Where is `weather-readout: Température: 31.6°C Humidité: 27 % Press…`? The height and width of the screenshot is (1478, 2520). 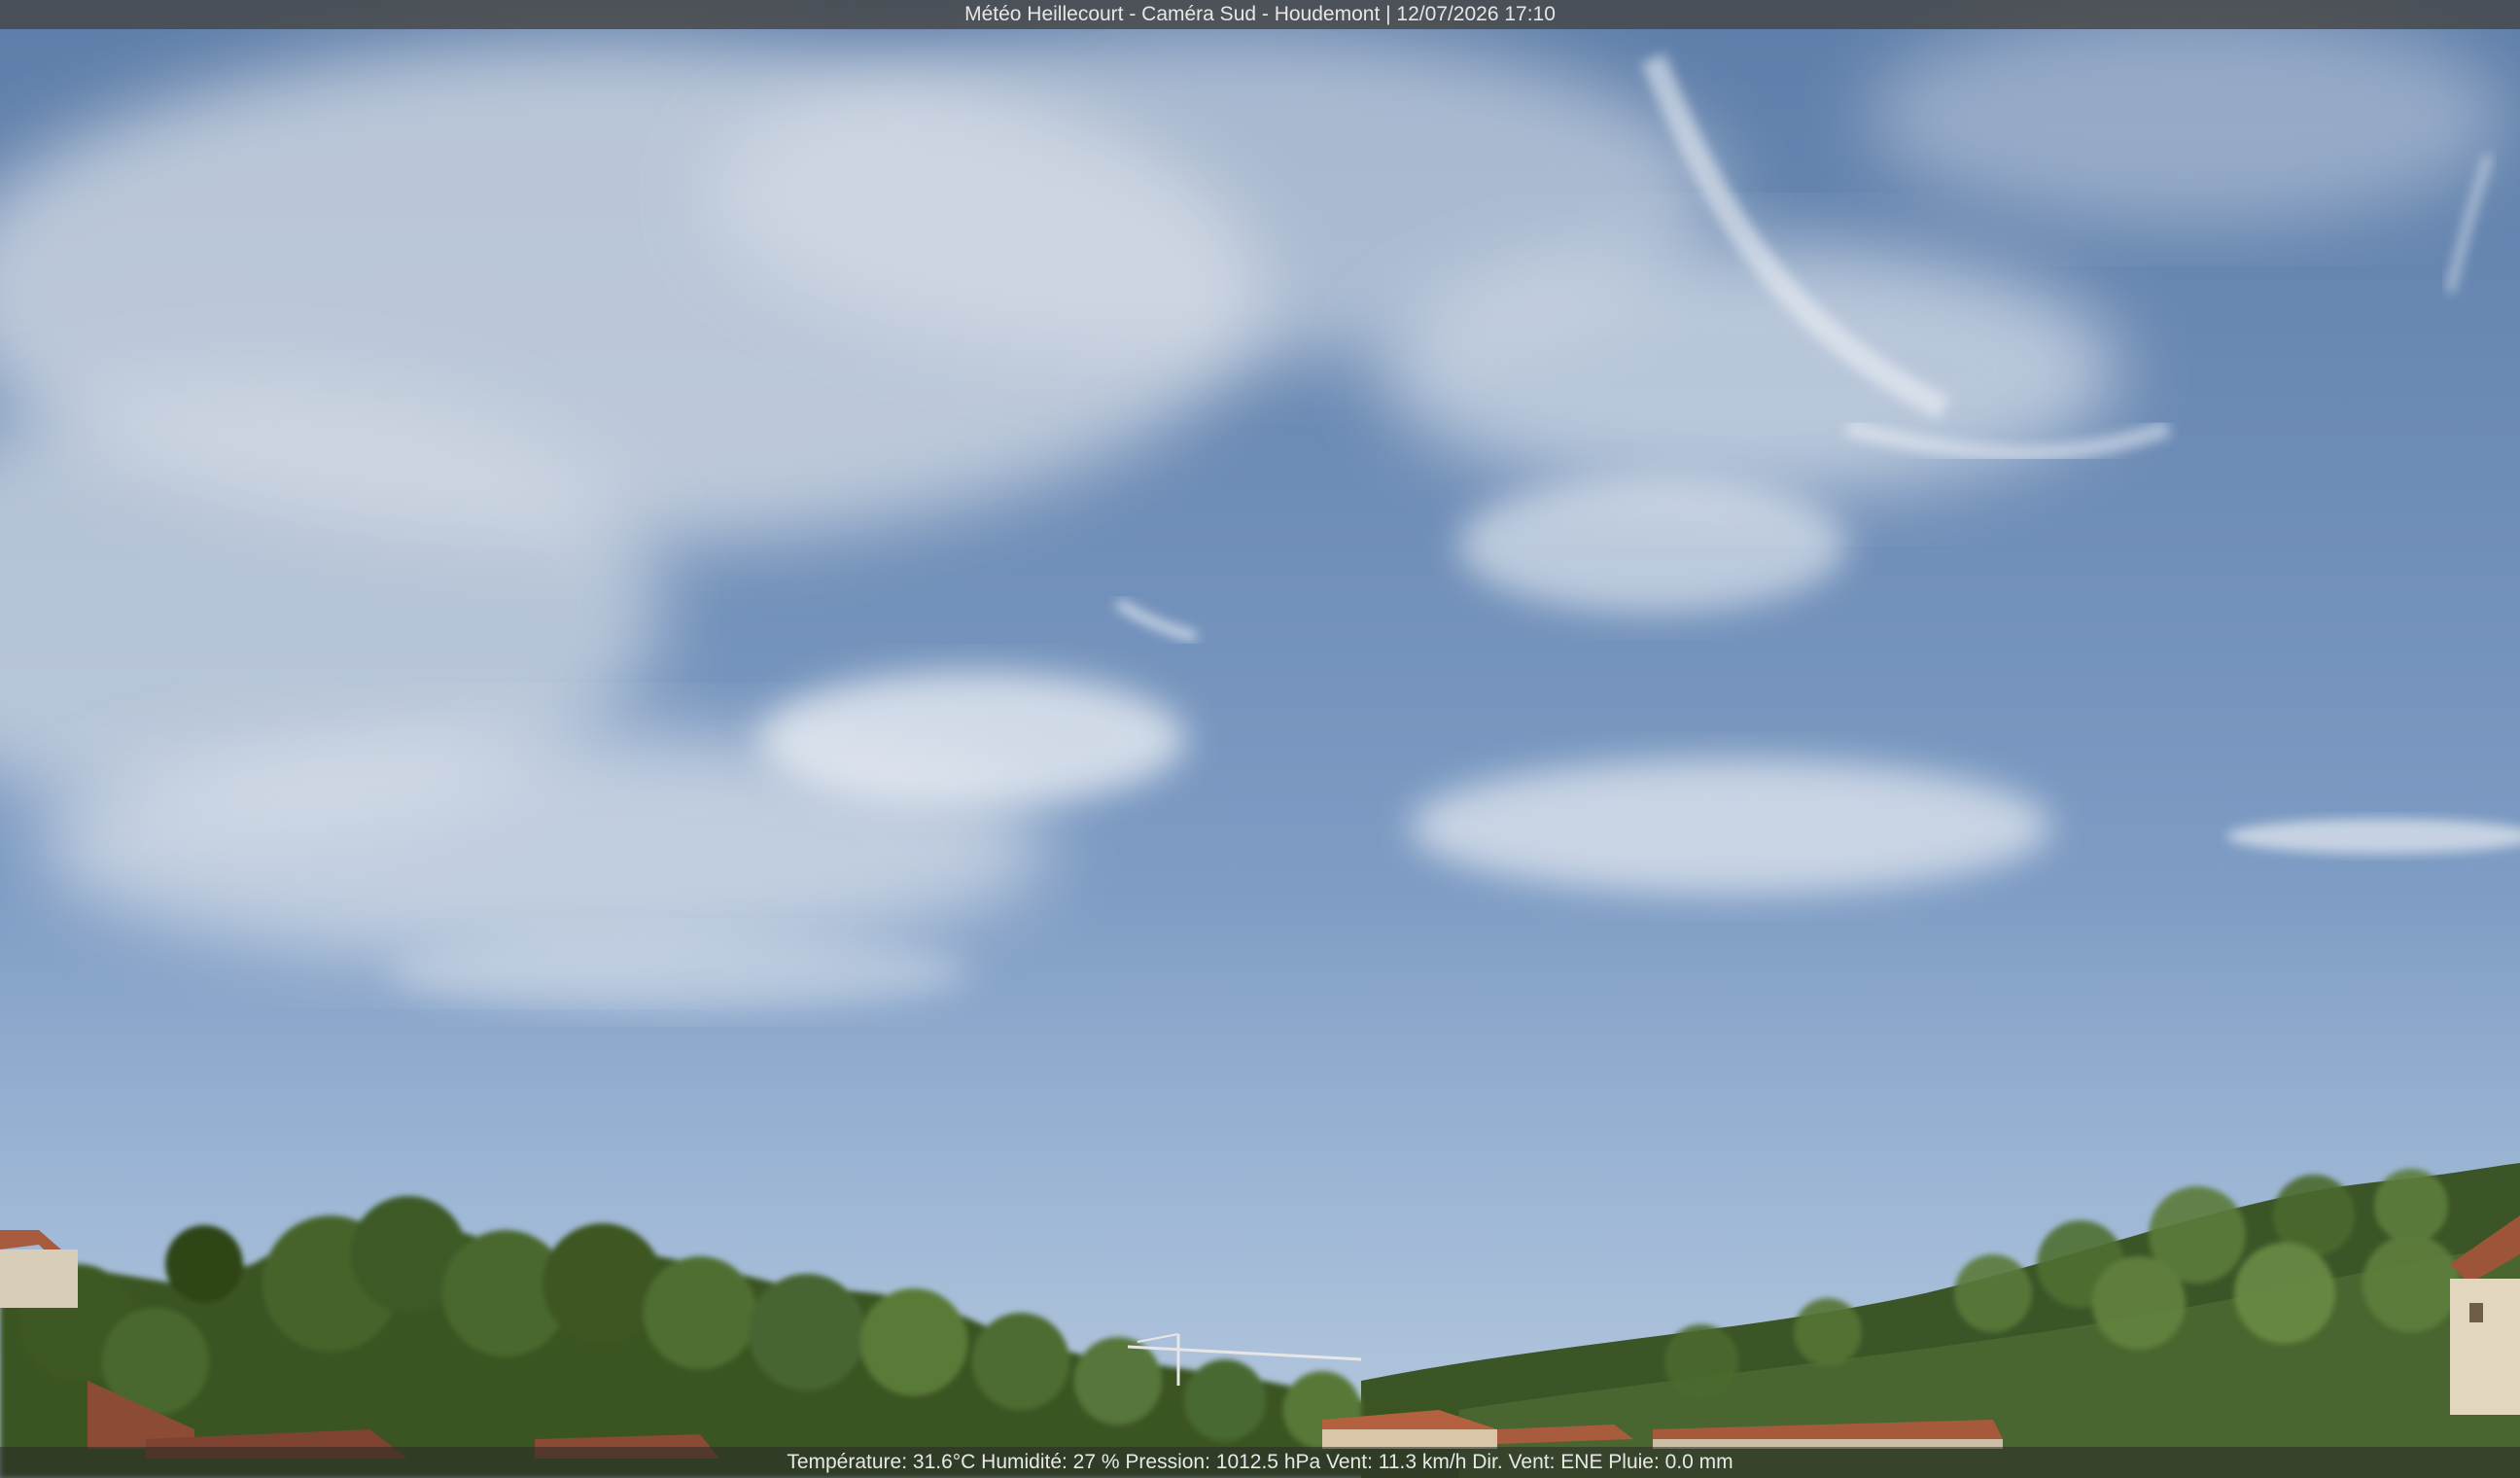
weather-readout: Température: 31.6°C Humidité: 27 % Press… is located at coordinates (1260, 1462).